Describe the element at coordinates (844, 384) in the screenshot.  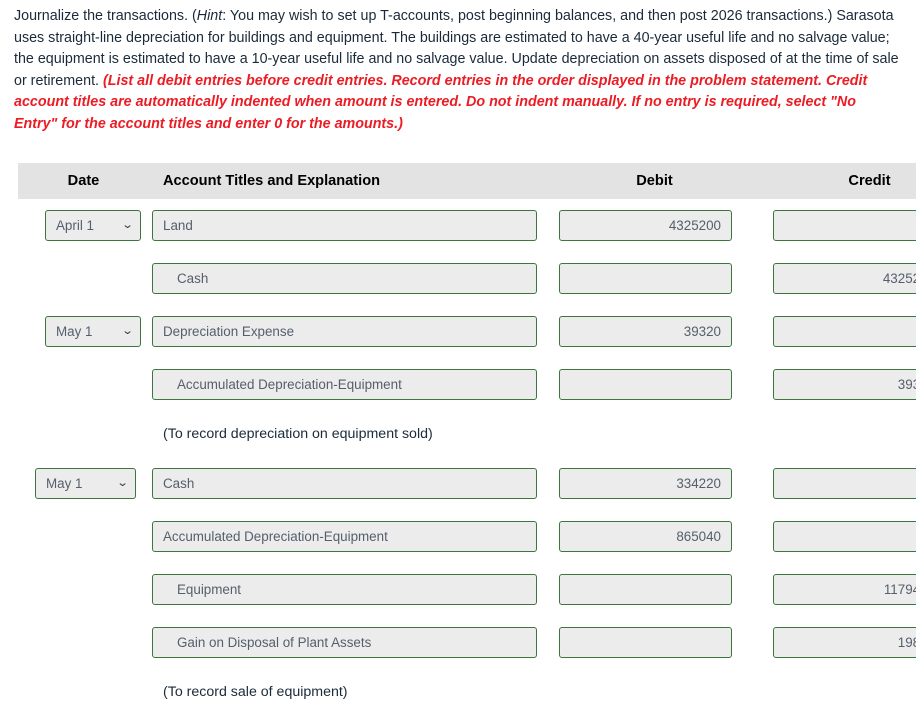
I see `credit-amount-input: 39320` at that location.